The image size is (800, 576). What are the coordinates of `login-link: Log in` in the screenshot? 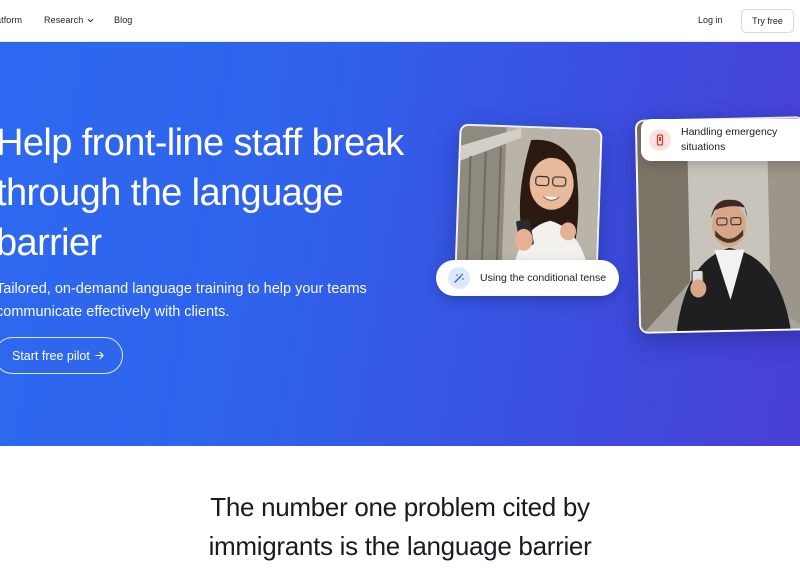 It's located at (710, 20).